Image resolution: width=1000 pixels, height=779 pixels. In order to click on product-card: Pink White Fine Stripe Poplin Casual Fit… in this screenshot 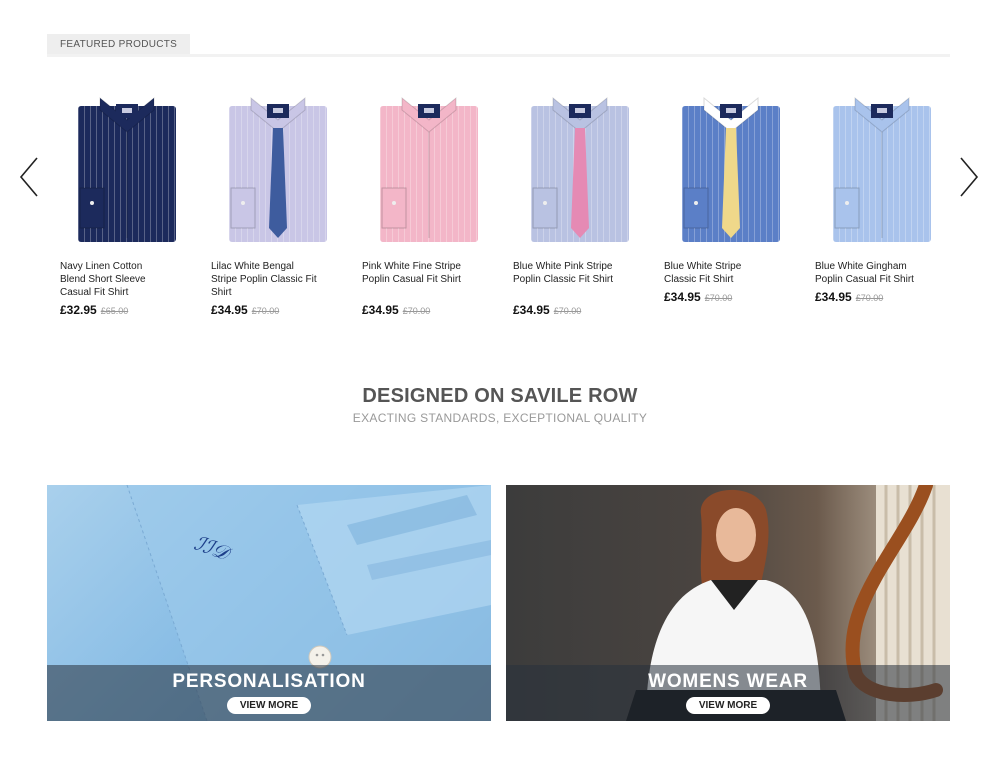, I will do `click(429, 202)`.